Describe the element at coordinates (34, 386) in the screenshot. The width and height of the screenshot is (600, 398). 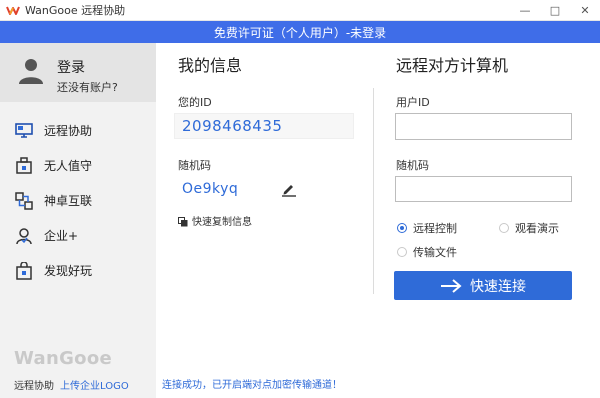
I see `brand-footer-label: 远程协助` at that location.